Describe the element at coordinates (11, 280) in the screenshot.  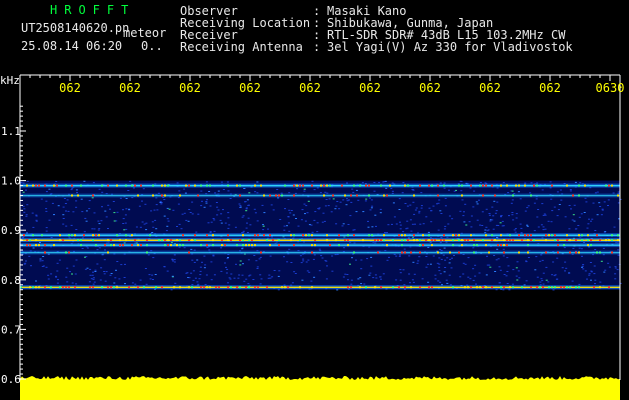
I see `y-tick-label: 0.8` at that location.